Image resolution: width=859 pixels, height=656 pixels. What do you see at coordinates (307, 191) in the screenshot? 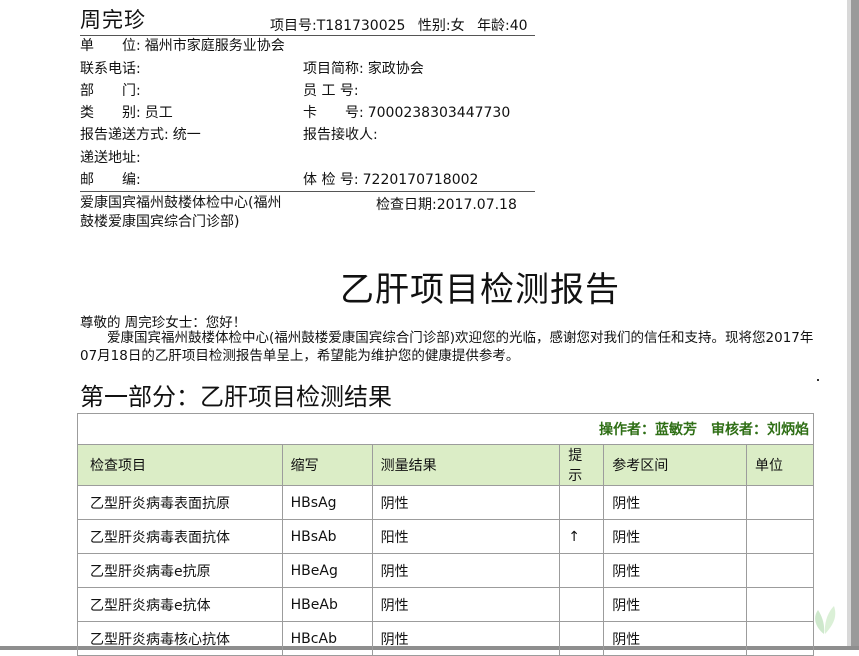
I see `header-rule-bottom` at bounding box center [307, 191].